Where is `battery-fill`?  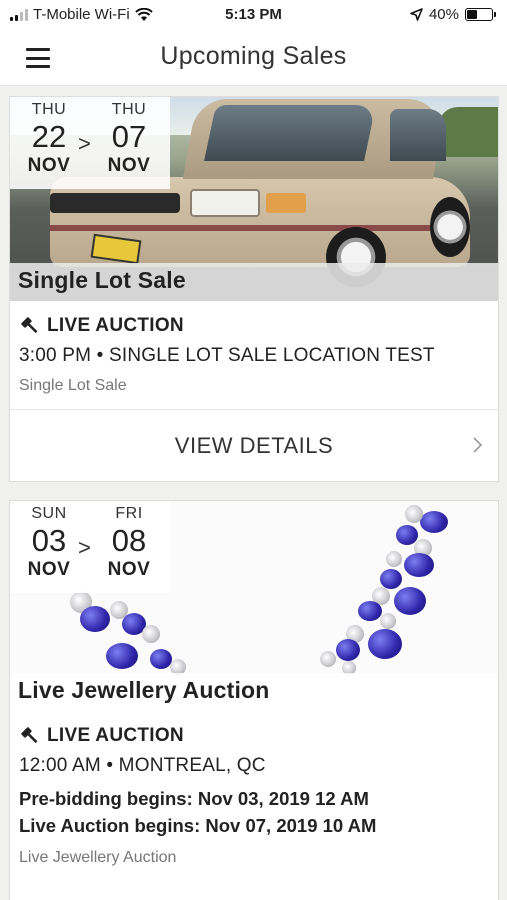
battery-fill is located at coordinates (472, 14).